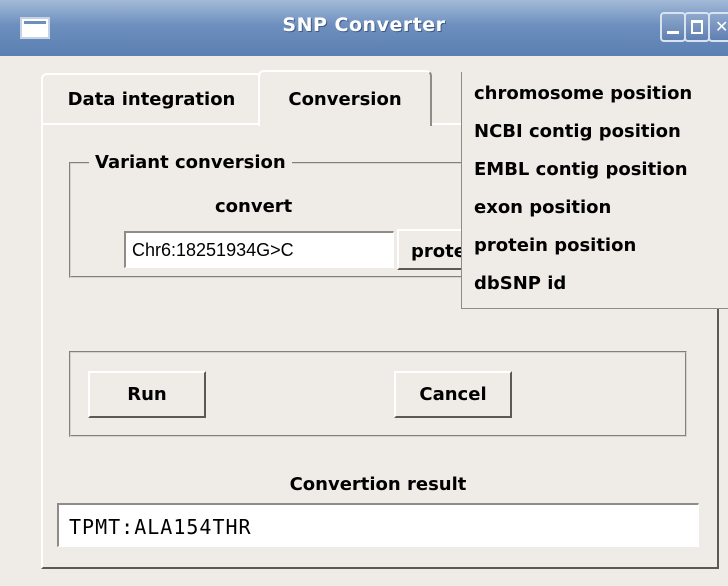 The image size is (728, 586). Describe the element at coordinates (542, 207) in the screenshot. I see `dropdown-option-exon-position: exon position` at that location.